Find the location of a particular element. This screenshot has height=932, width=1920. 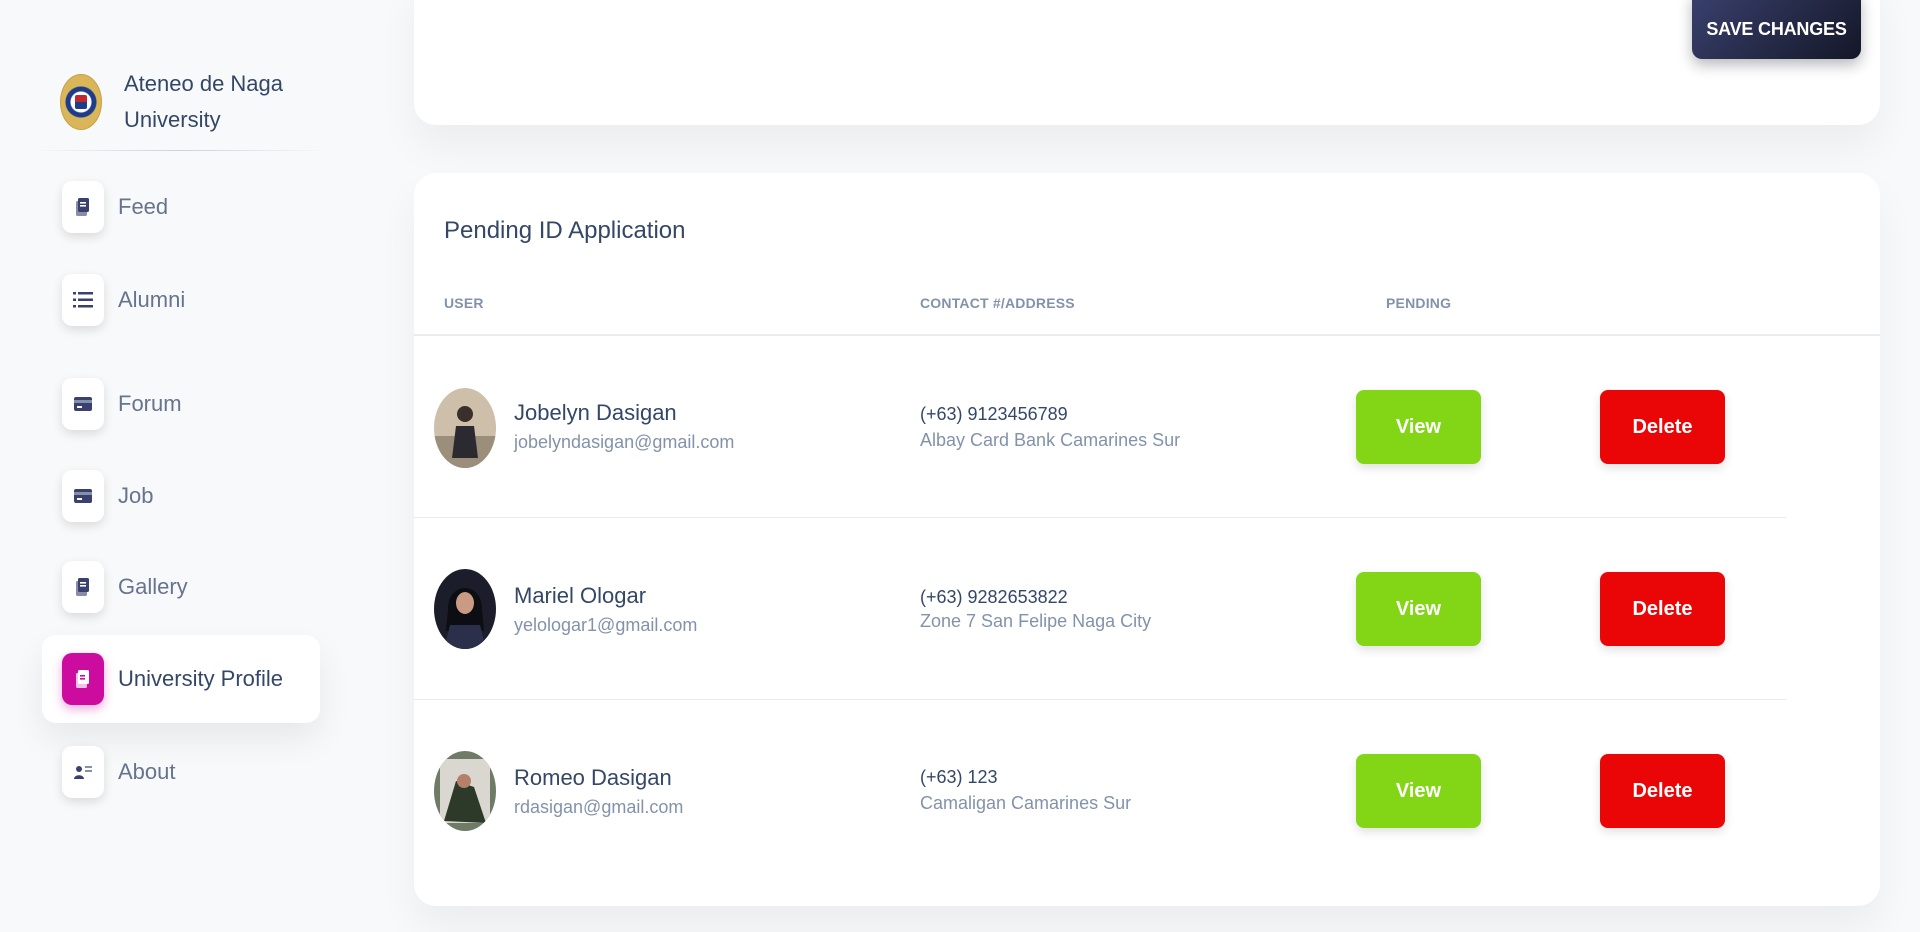

sidebar-item-job: Job is located at coordinates (181, 496).